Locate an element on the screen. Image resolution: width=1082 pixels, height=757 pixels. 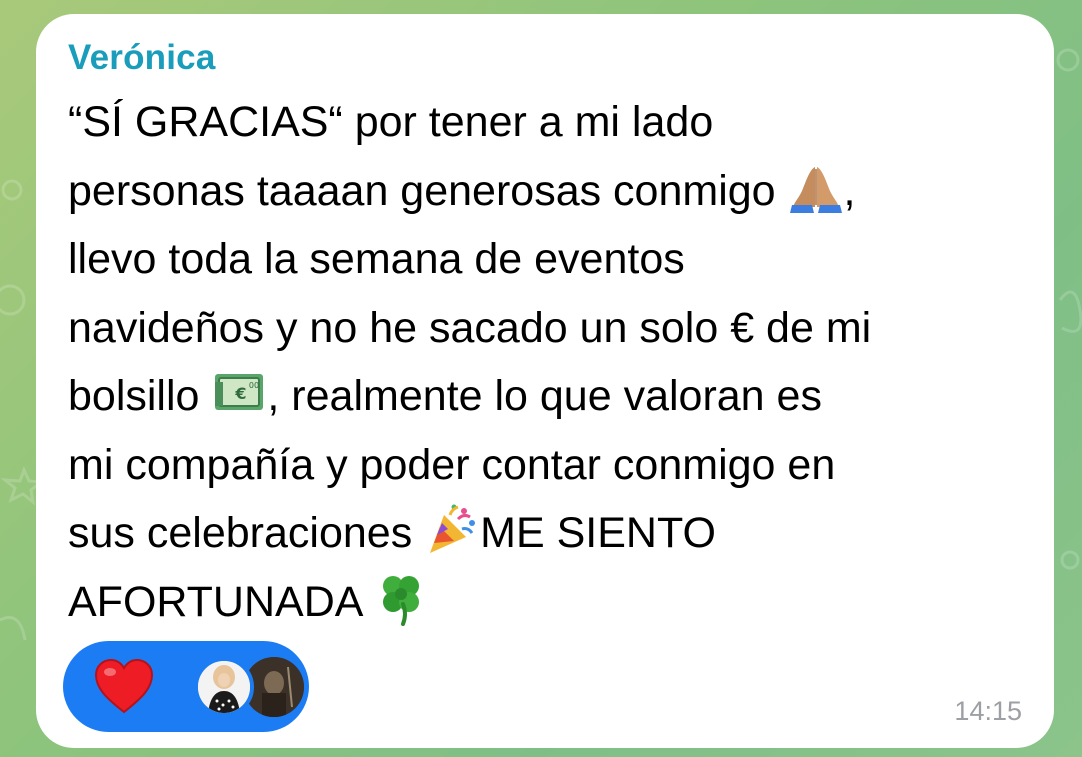
message-text-segment: AFORTUNADA is located at coordinates (221, 601).